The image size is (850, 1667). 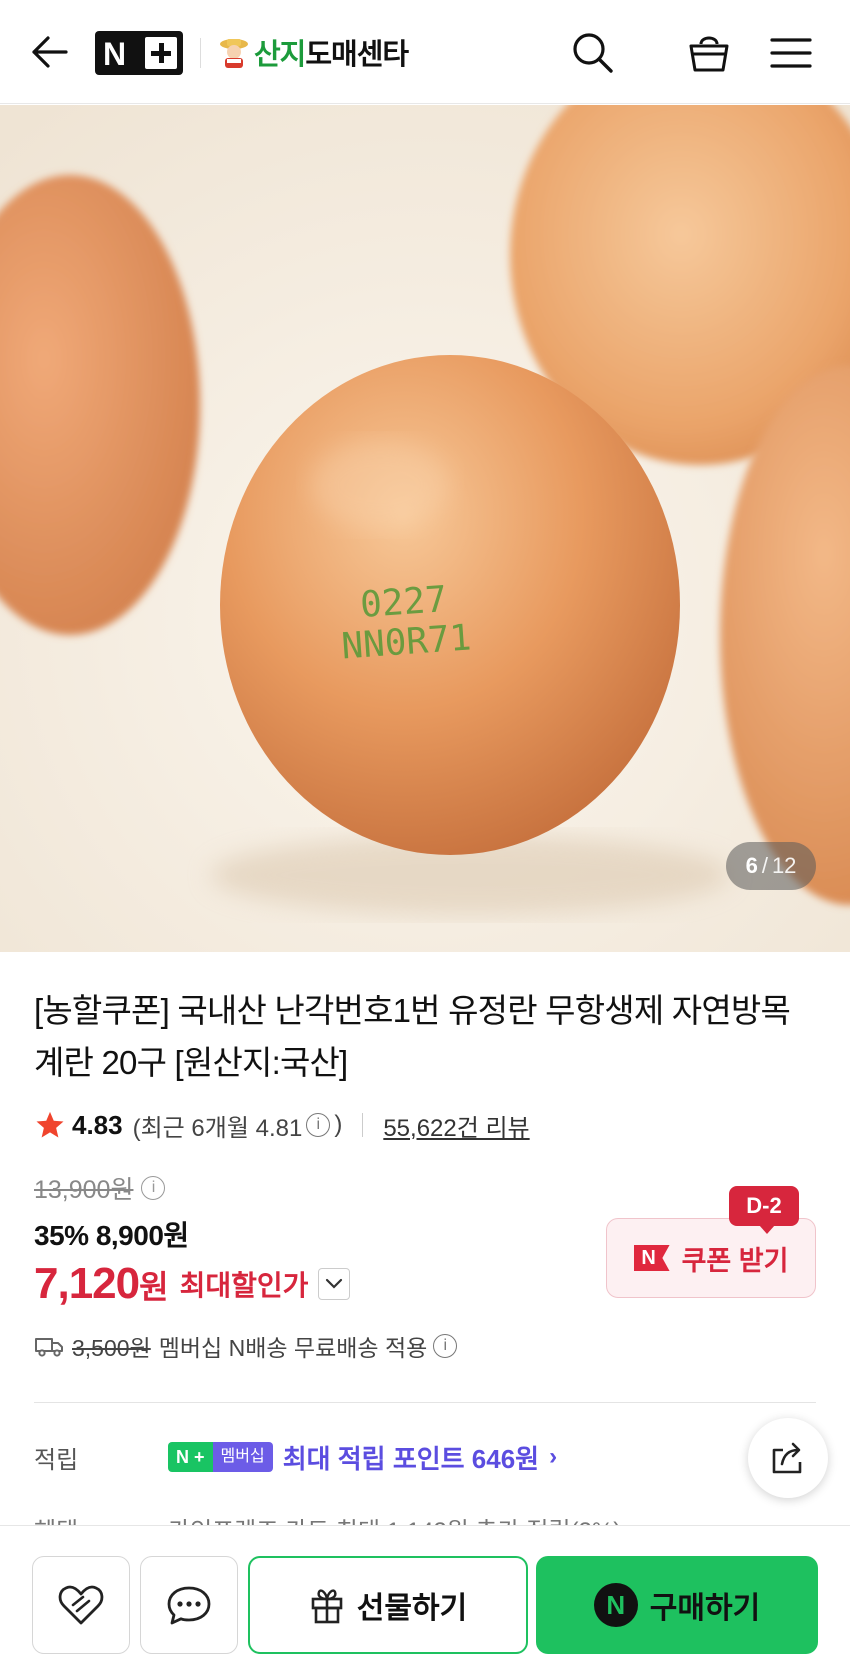 What do you see at coordinates (445, 1346) in the screenshot?
I see `shipping-info-icon: i` at bounding box center [445, 1346].